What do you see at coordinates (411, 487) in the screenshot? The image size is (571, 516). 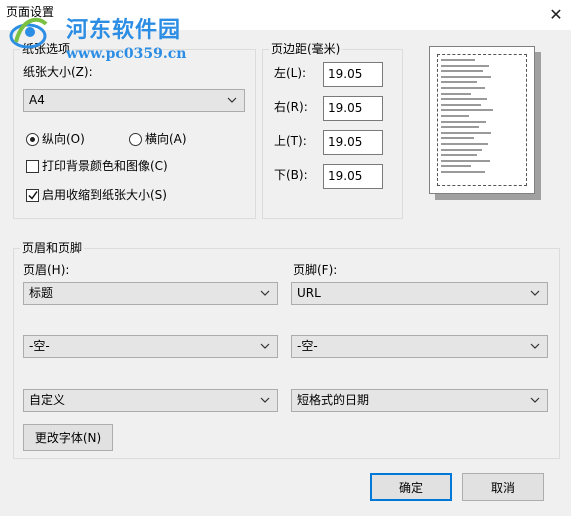 I see `ok-button: 确定` at bounding box center [411, 487].